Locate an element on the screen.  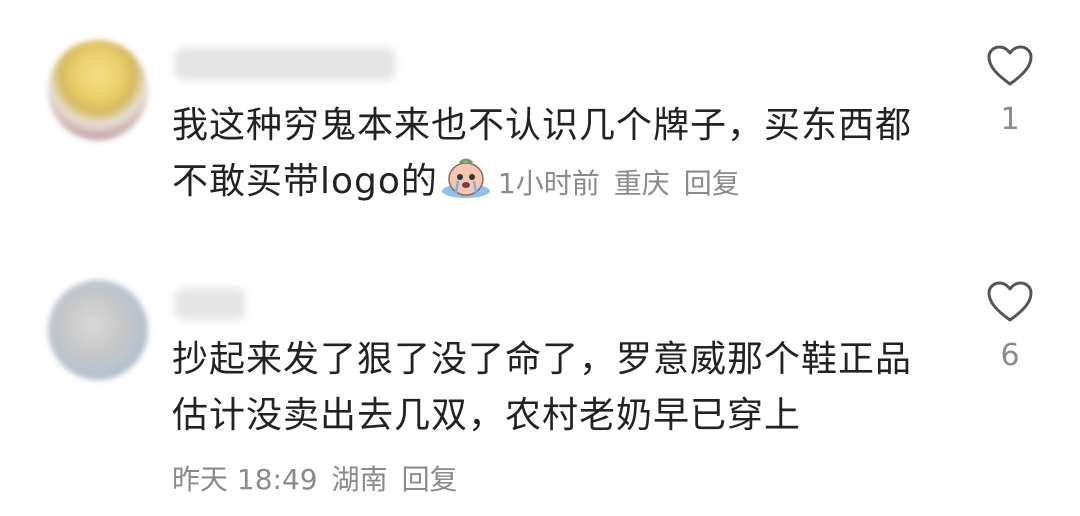
like-control: 6 is located at coordinates (1010, 326).